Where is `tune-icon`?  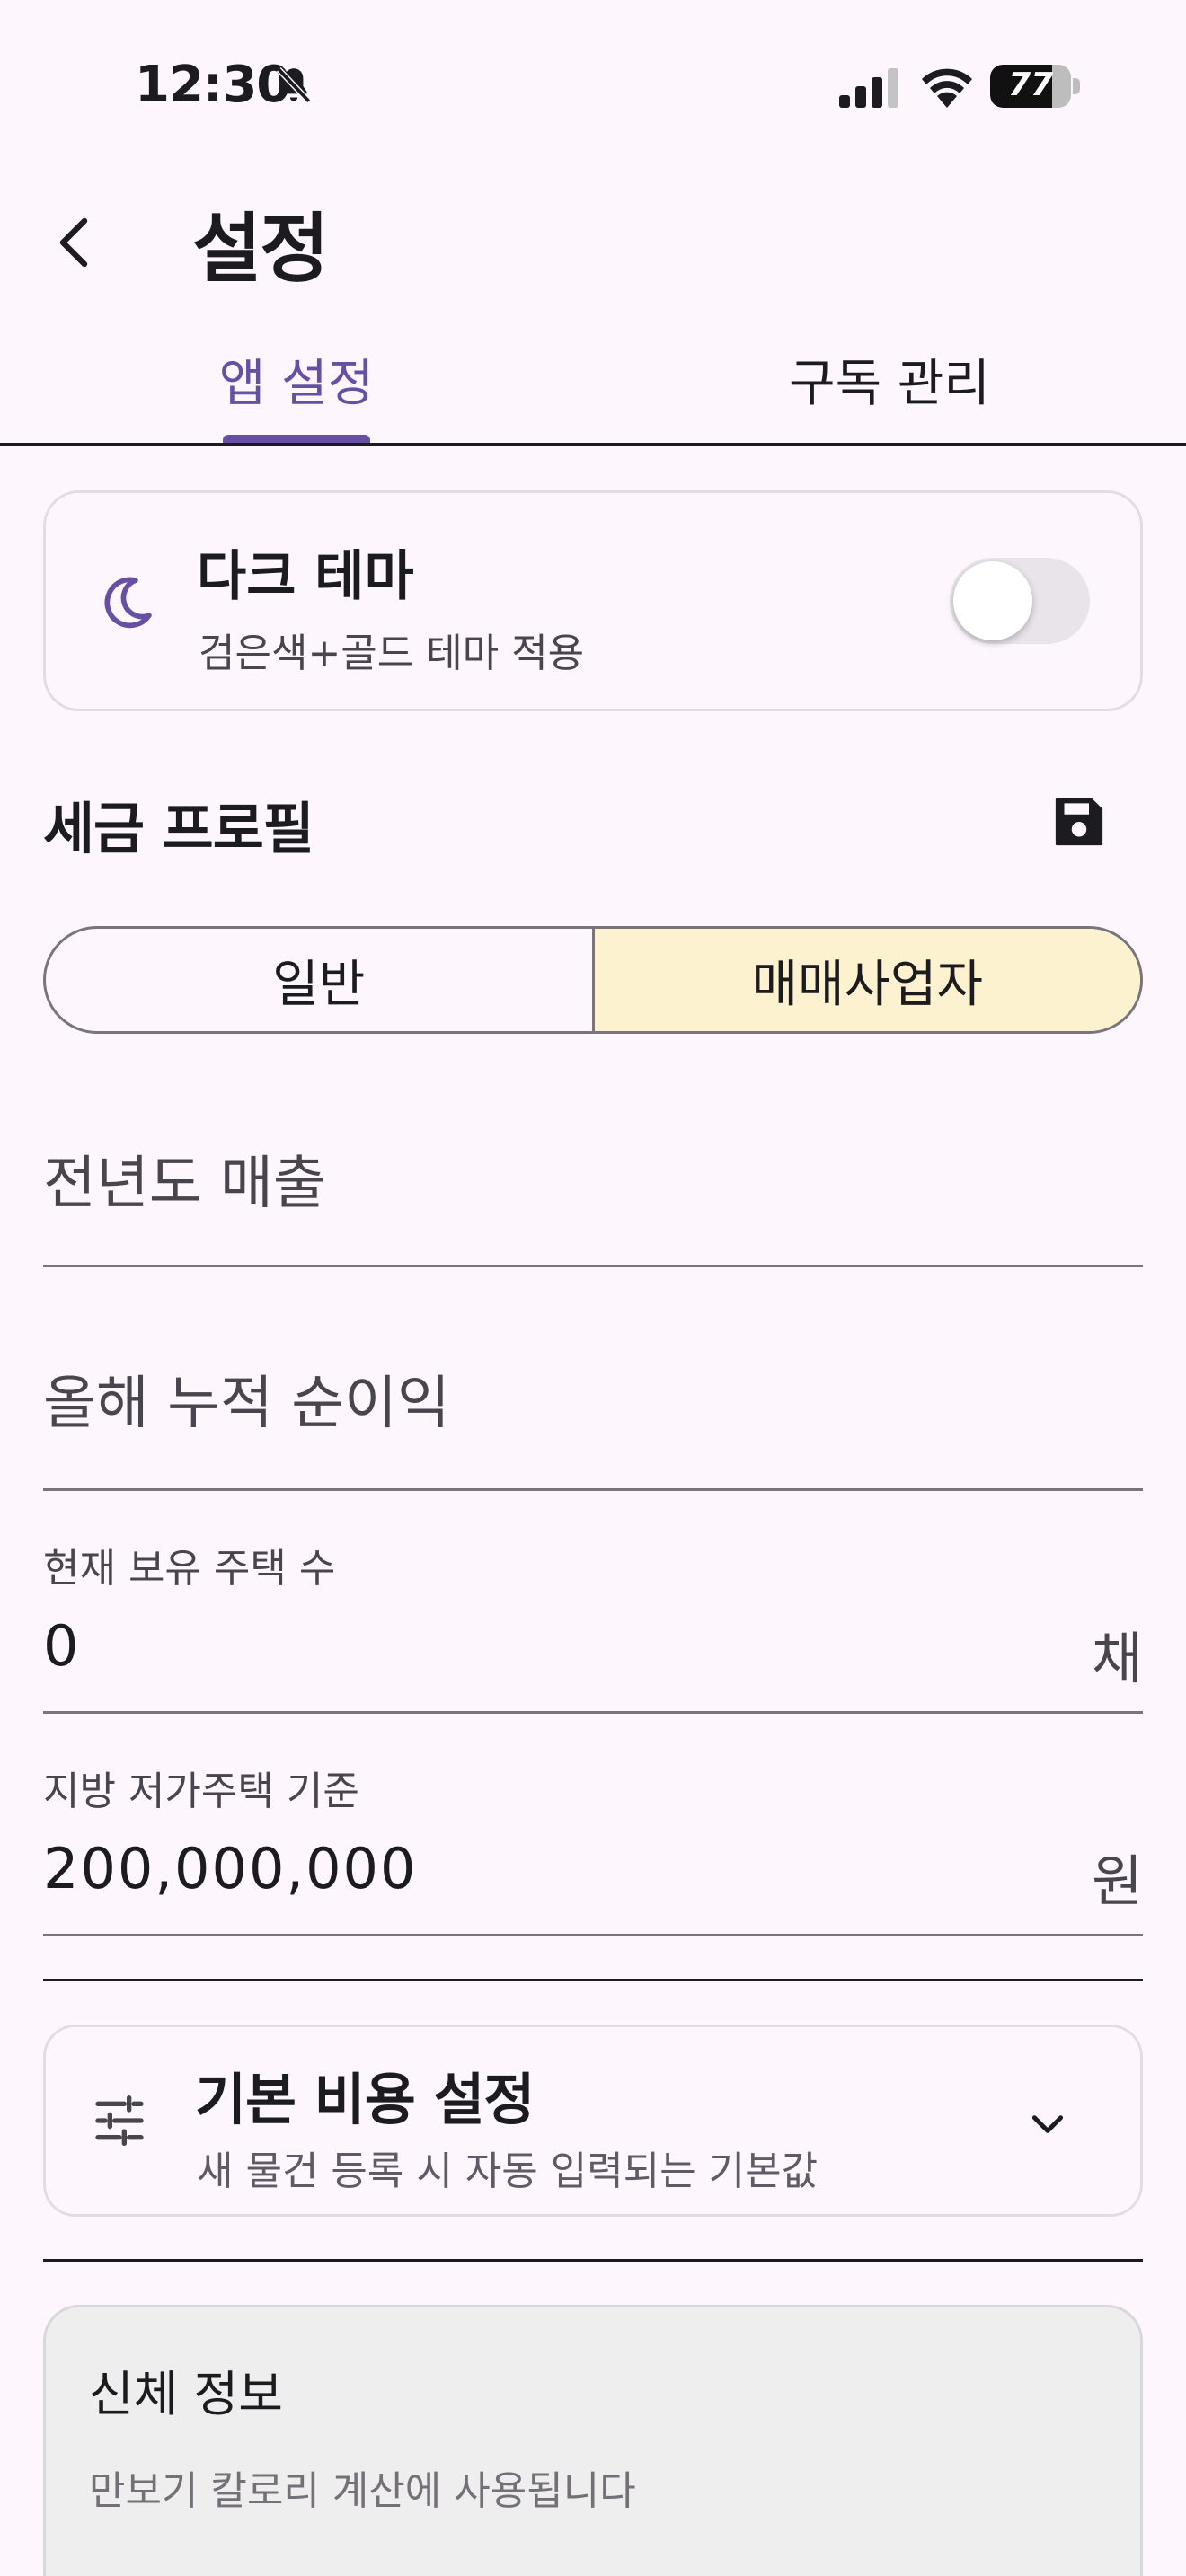 tune-icon is located at coordinates (119, 2120).